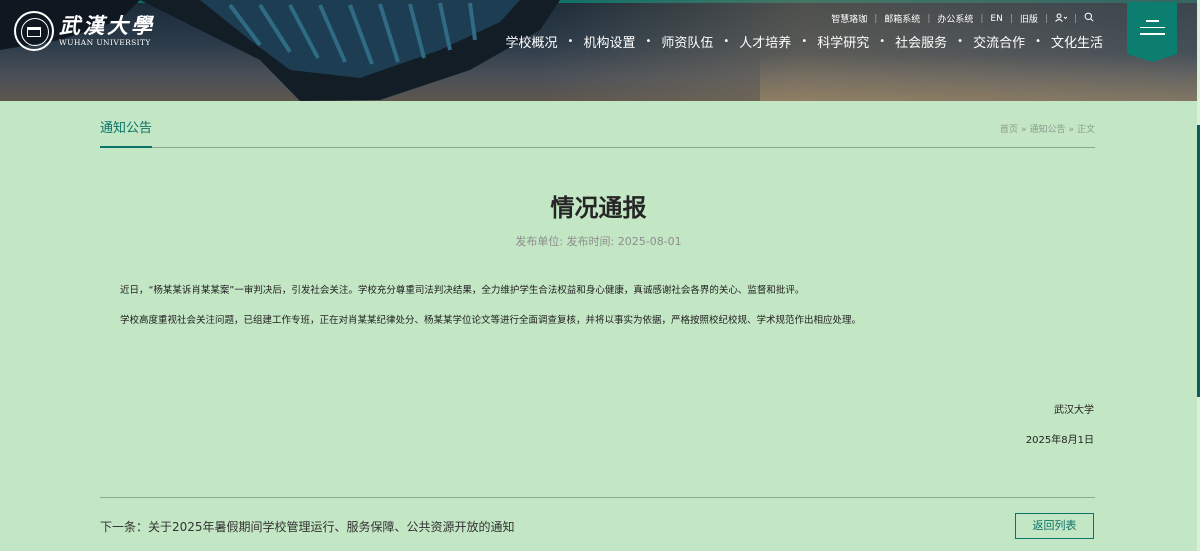 This screenshot has width=1200, height=551. I want to click on nav-item-research: 科学研究, so click(843, 41).